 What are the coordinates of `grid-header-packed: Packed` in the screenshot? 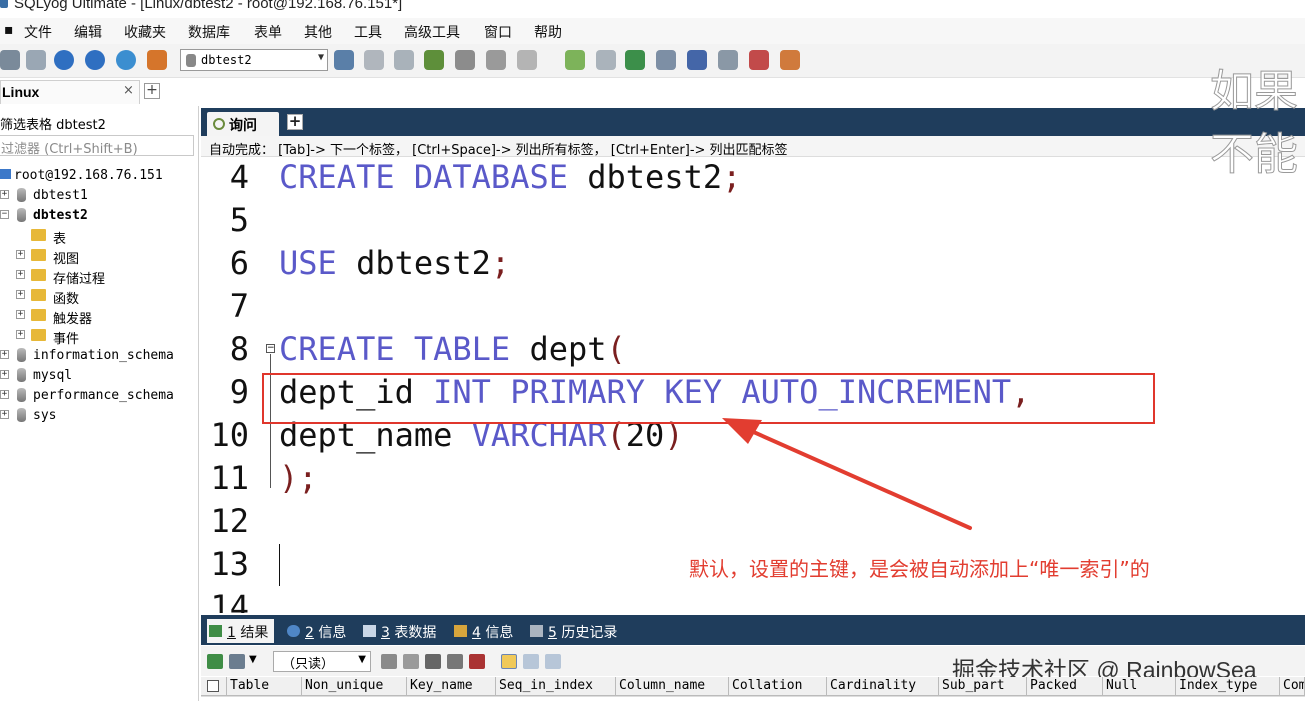 It's located at (1065, 686).